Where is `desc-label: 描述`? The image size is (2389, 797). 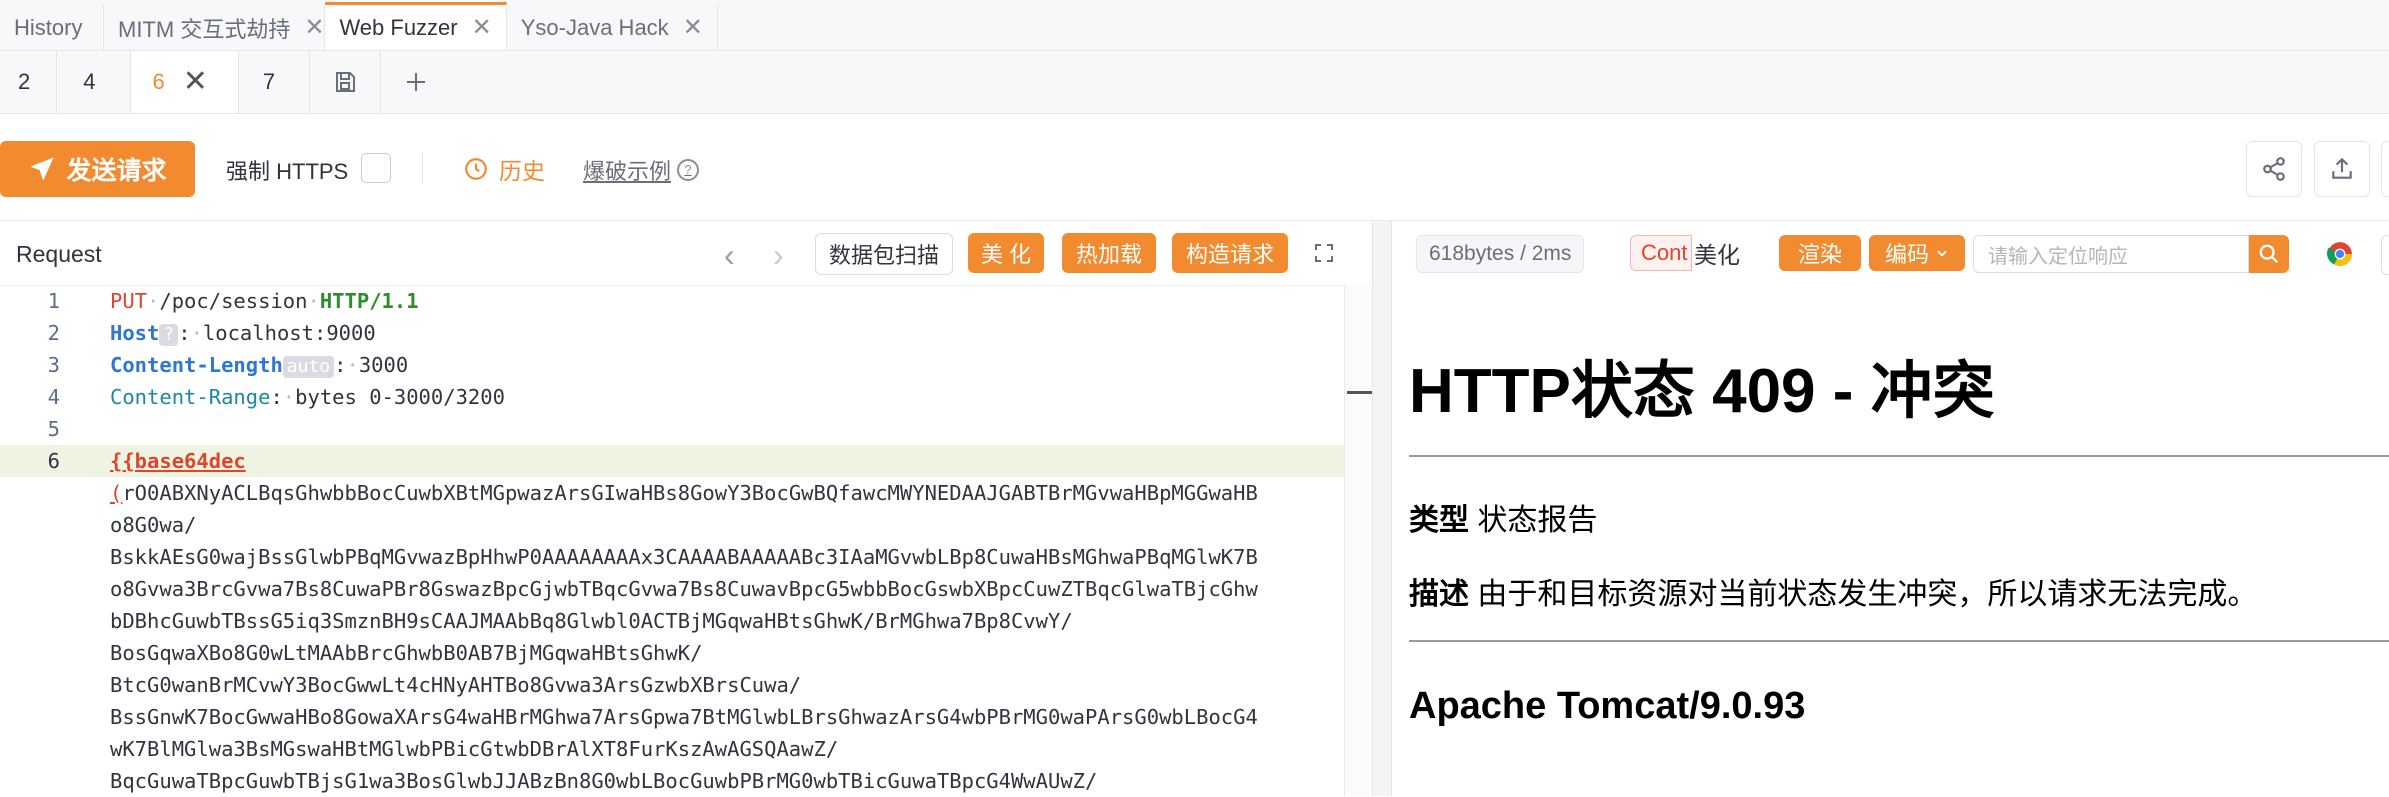
desc-label: 描述 is located at coordinates (1439, 594).